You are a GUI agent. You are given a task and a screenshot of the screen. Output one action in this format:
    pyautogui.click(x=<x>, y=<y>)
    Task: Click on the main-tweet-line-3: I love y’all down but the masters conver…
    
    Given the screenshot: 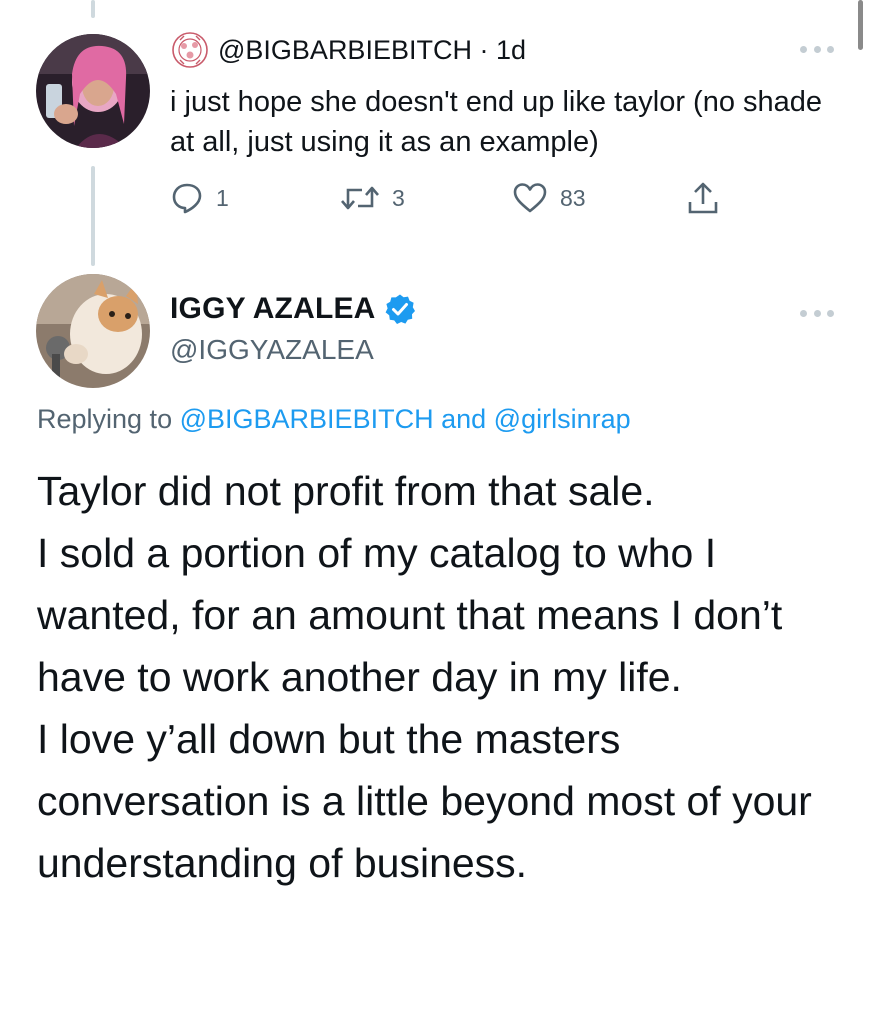 What is the action you would take?
    pyautogui.click(x=424, y=801)
    